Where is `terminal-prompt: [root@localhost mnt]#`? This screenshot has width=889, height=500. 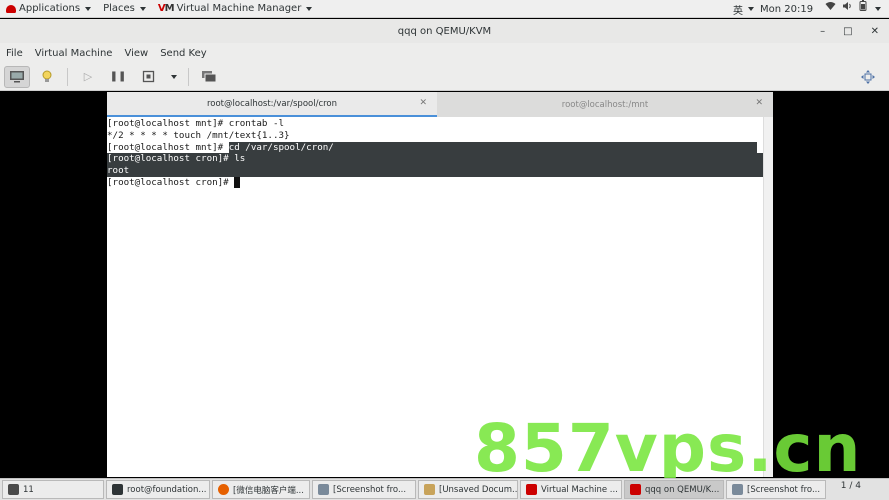 terminal-prompt: [root@localhost mnt]# is located at coordinates (168, 147).